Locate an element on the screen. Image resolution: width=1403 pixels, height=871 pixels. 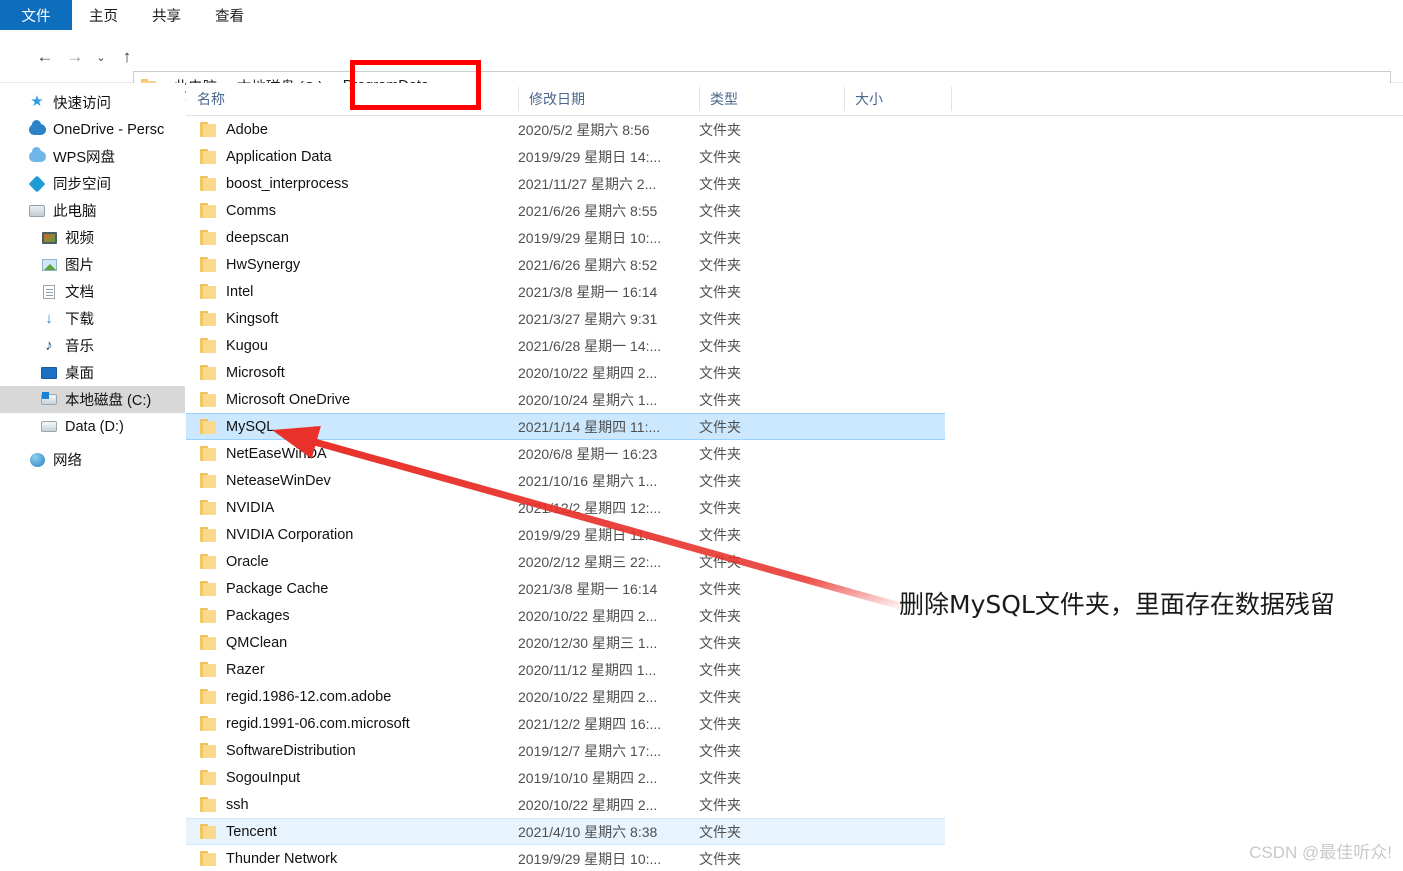
sidebar-item-music: ♪ 音乐 is located at coordinates (92, 345).